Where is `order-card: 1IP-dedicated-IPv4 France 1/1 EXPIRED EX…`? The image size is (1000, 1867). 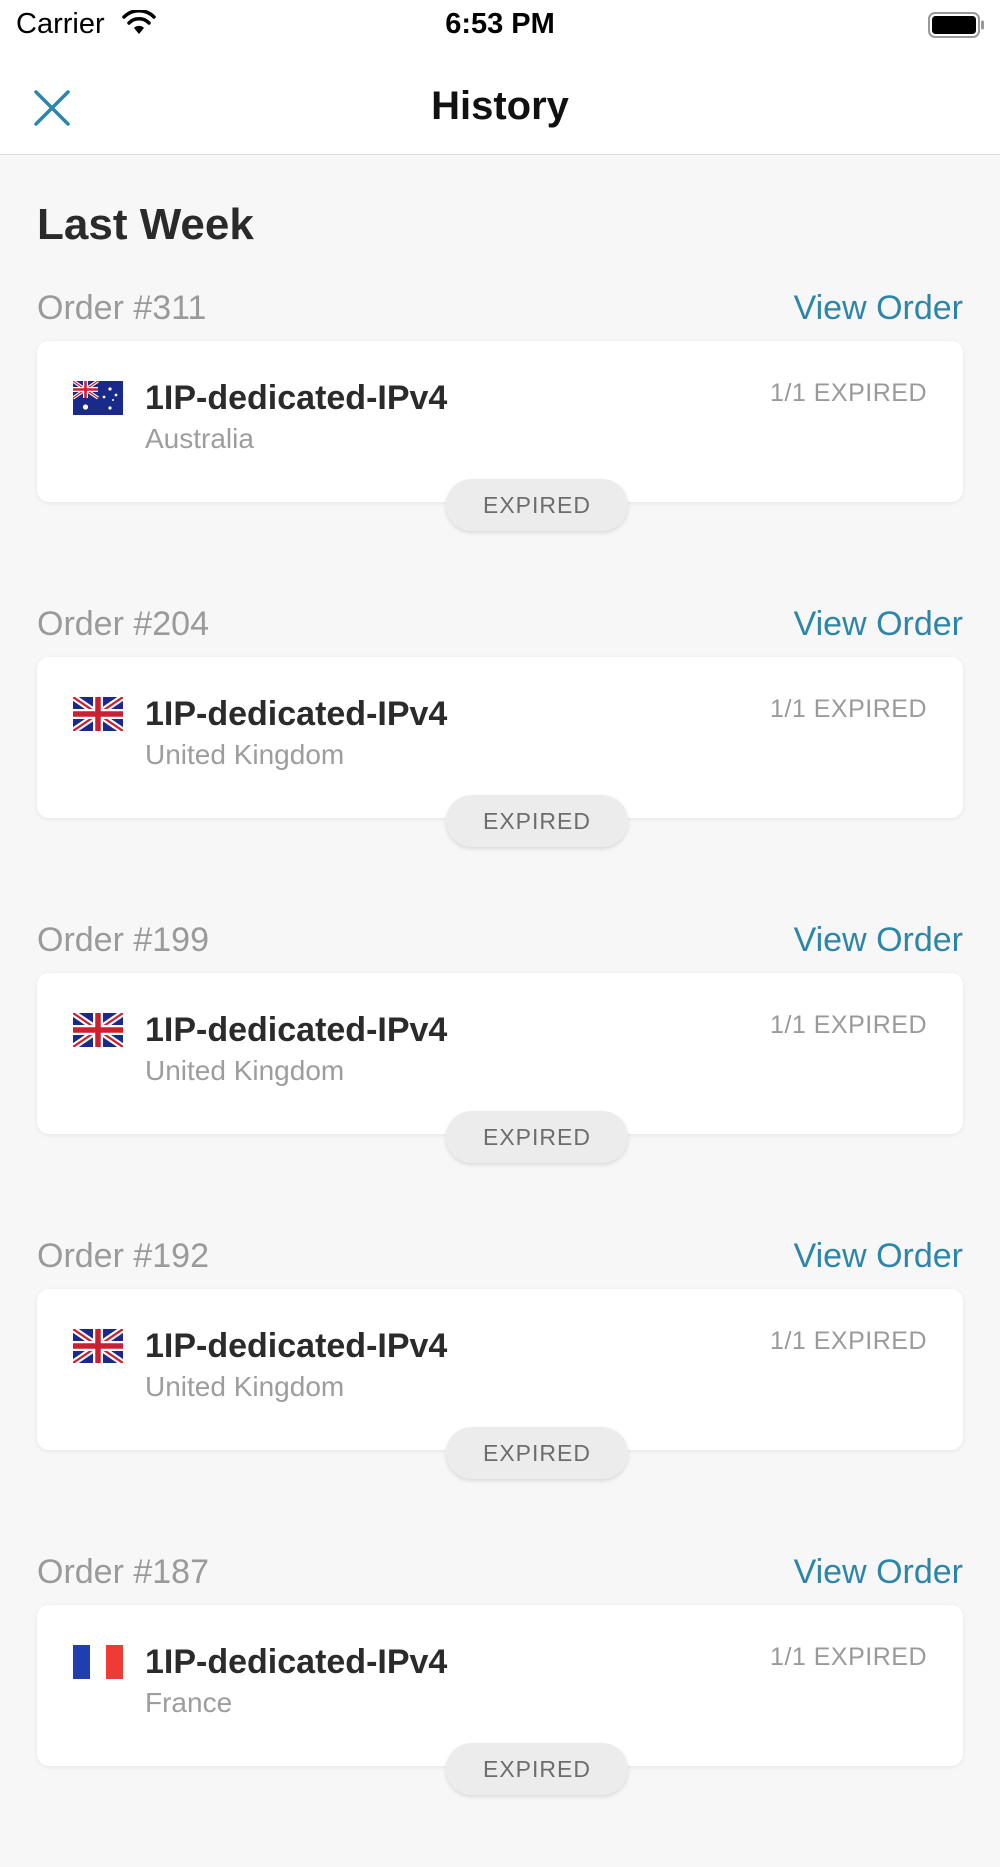 order-card: 1IP-dedicated-IPv4 France 1/1 EXPIRED EX… is located at coordinates (500, 1700).